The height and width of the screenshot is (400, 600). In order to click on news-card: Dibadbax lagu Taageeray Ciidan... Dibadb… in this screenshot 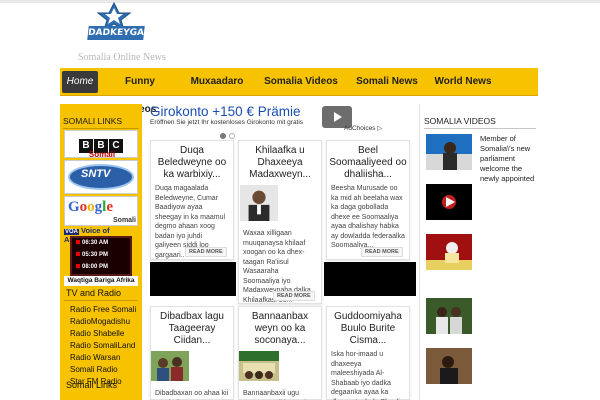, I will do `click(192, 353)`.